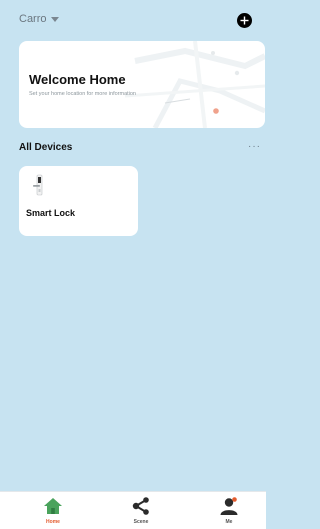  I want to click on tab-scene: Scene, so click(141, 510).